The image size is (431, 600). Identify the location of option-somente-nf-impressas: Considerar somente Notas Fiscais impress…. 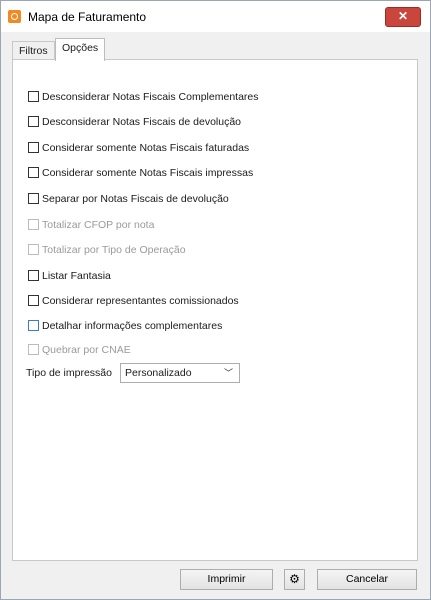
(140, 172).